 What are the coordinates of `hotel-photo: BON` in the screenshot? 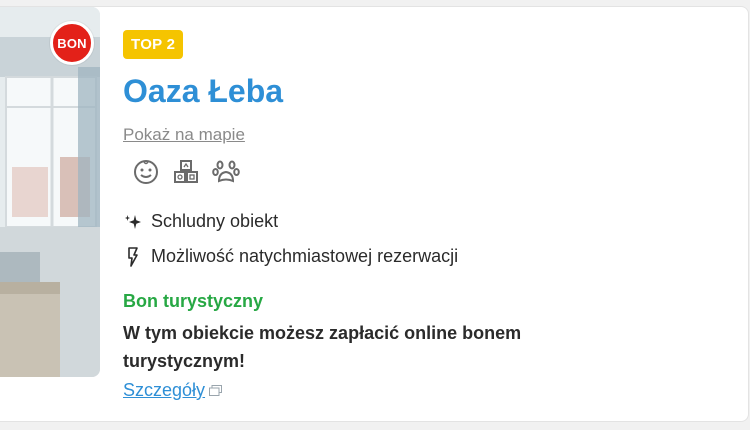 It's located at (50, 192).